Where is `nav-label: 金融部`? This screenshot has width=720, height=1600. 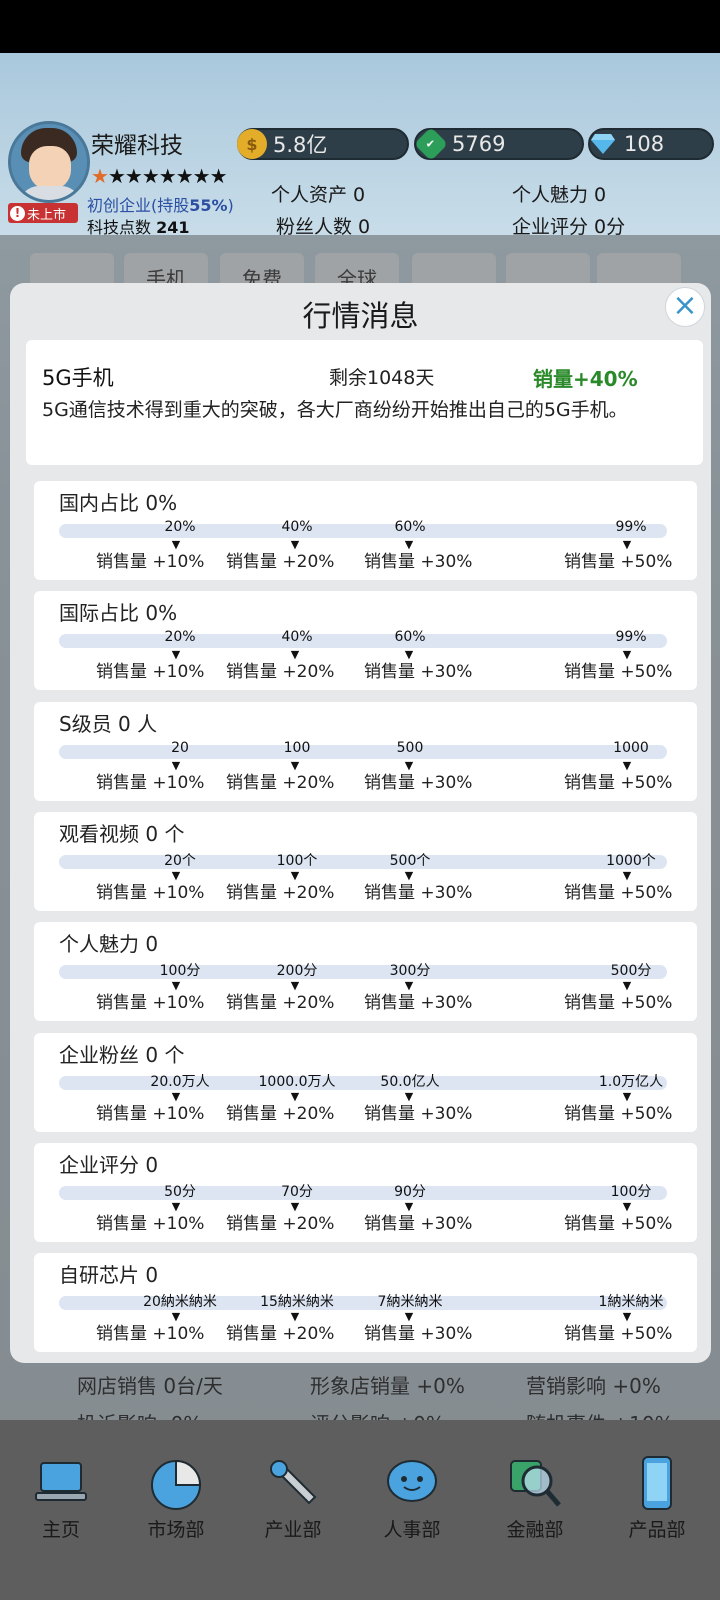 nav-label: 金融部 is located at coordinates (535, 1530).